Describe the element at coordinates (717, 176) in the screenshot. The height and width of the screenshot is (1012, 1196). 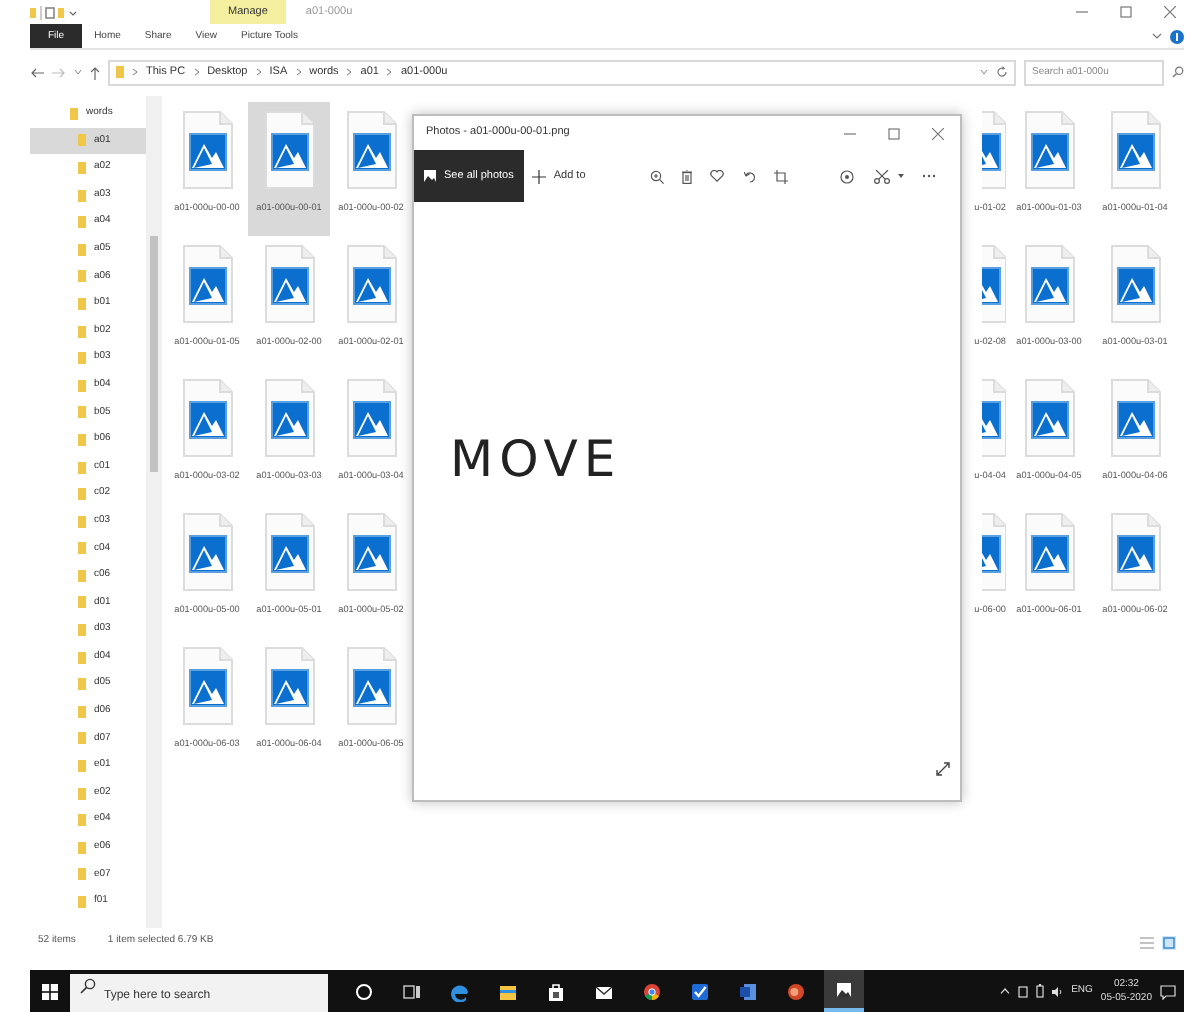
I see `heart-icon` at that location.